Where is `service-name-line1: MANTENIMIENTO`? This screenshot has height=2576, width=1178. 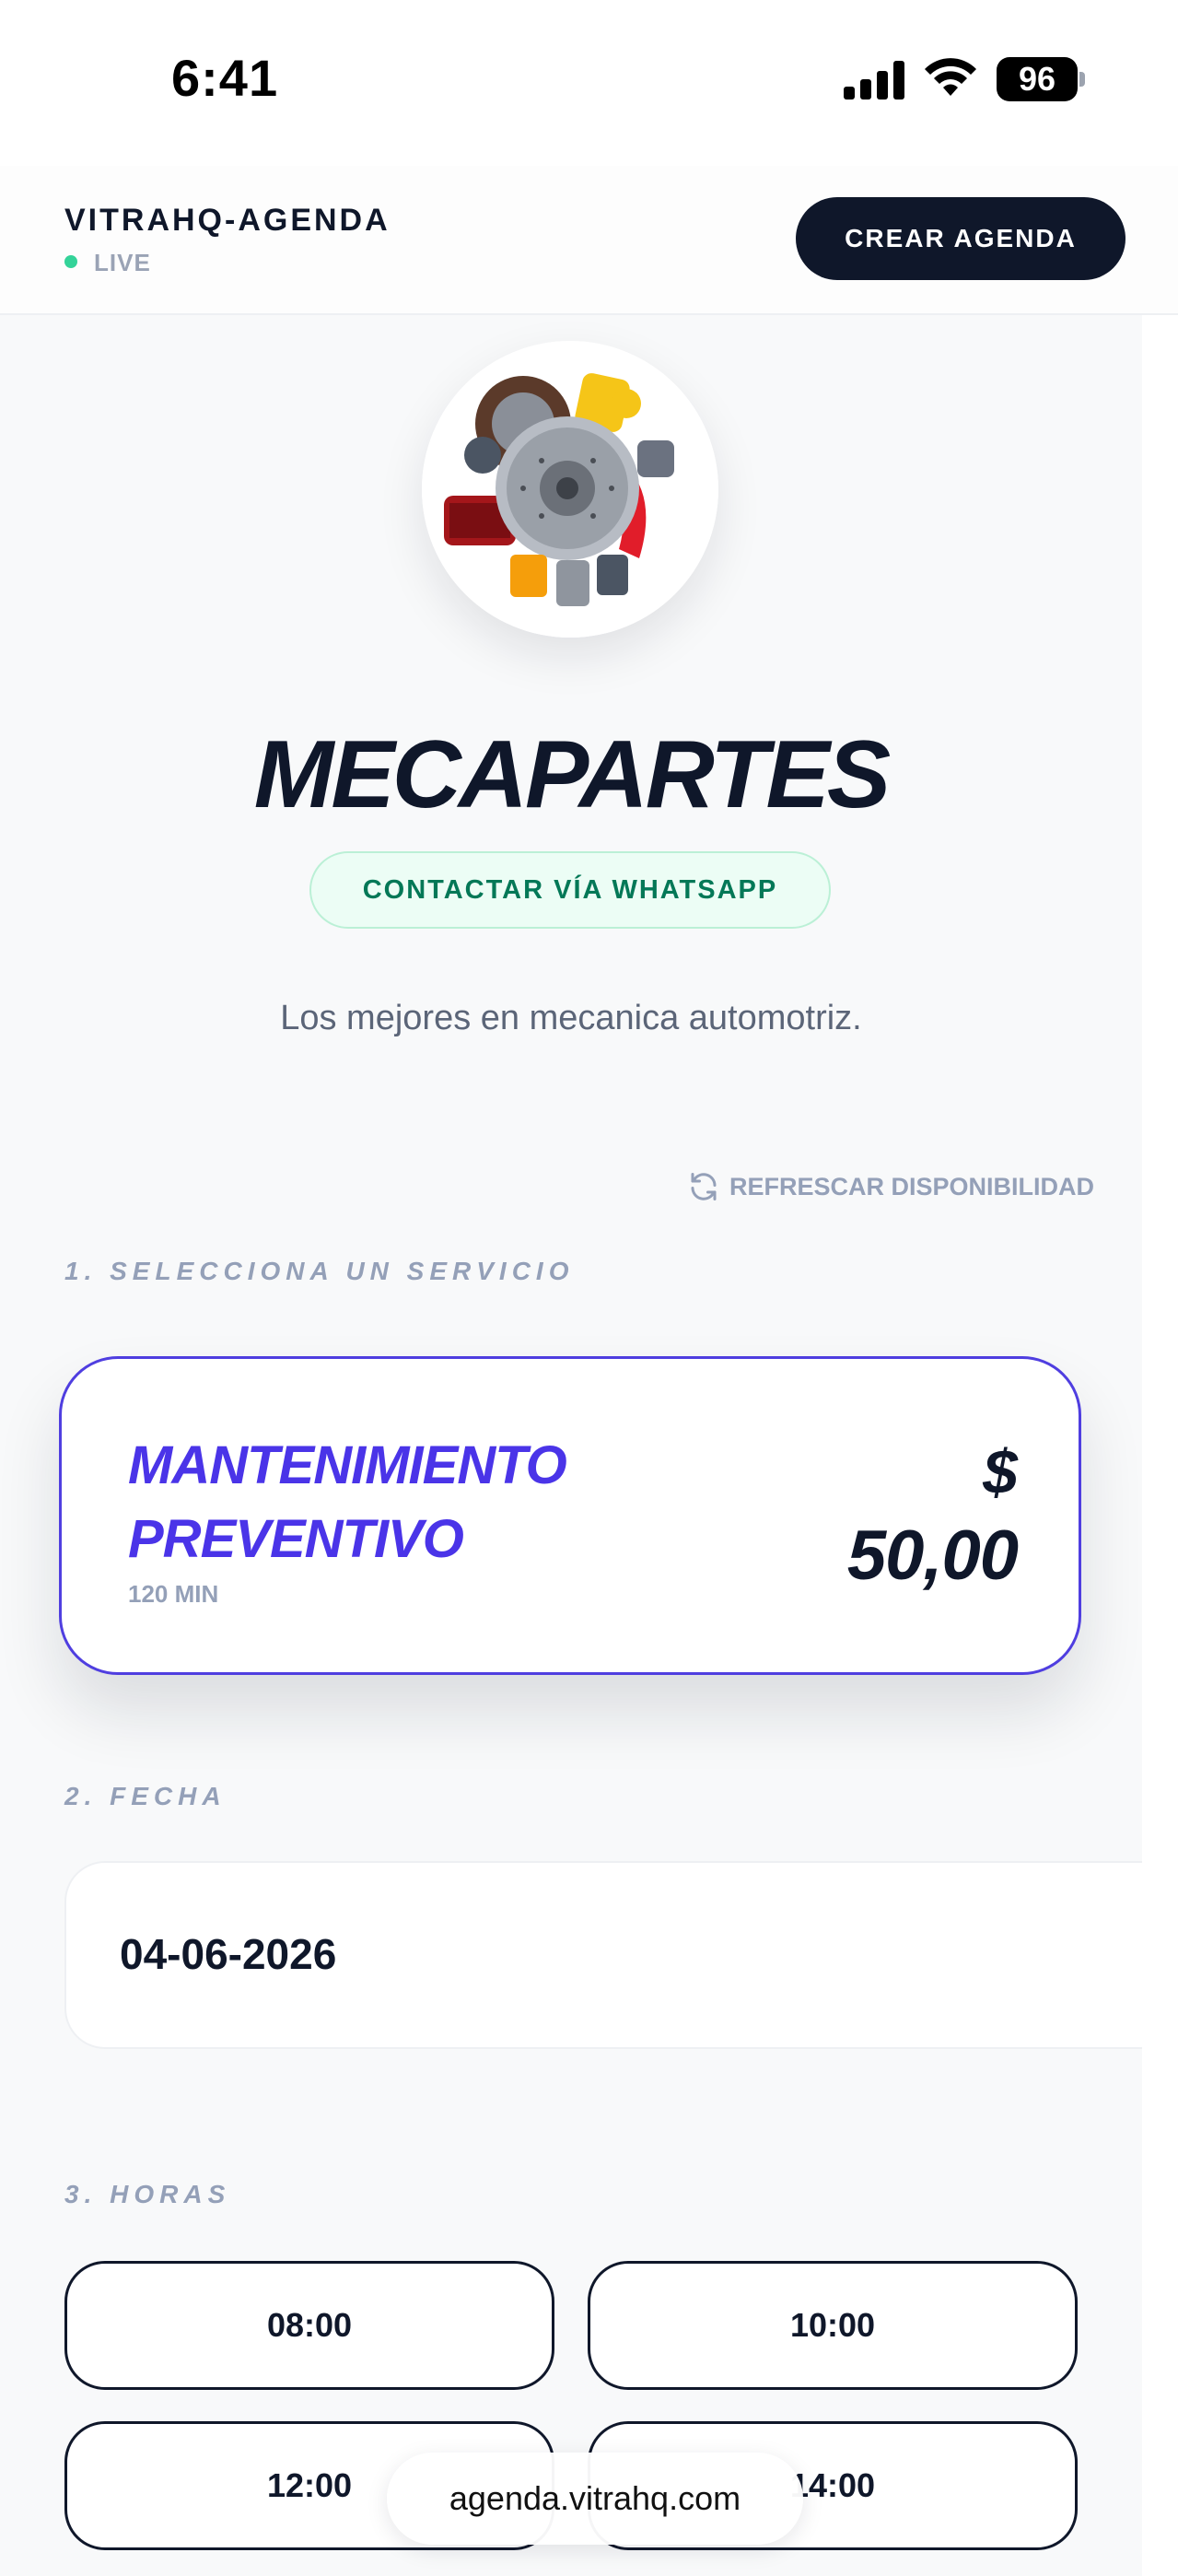
service-name-line1: MANTENIMIENTO is located at coordinates (348, 1465).